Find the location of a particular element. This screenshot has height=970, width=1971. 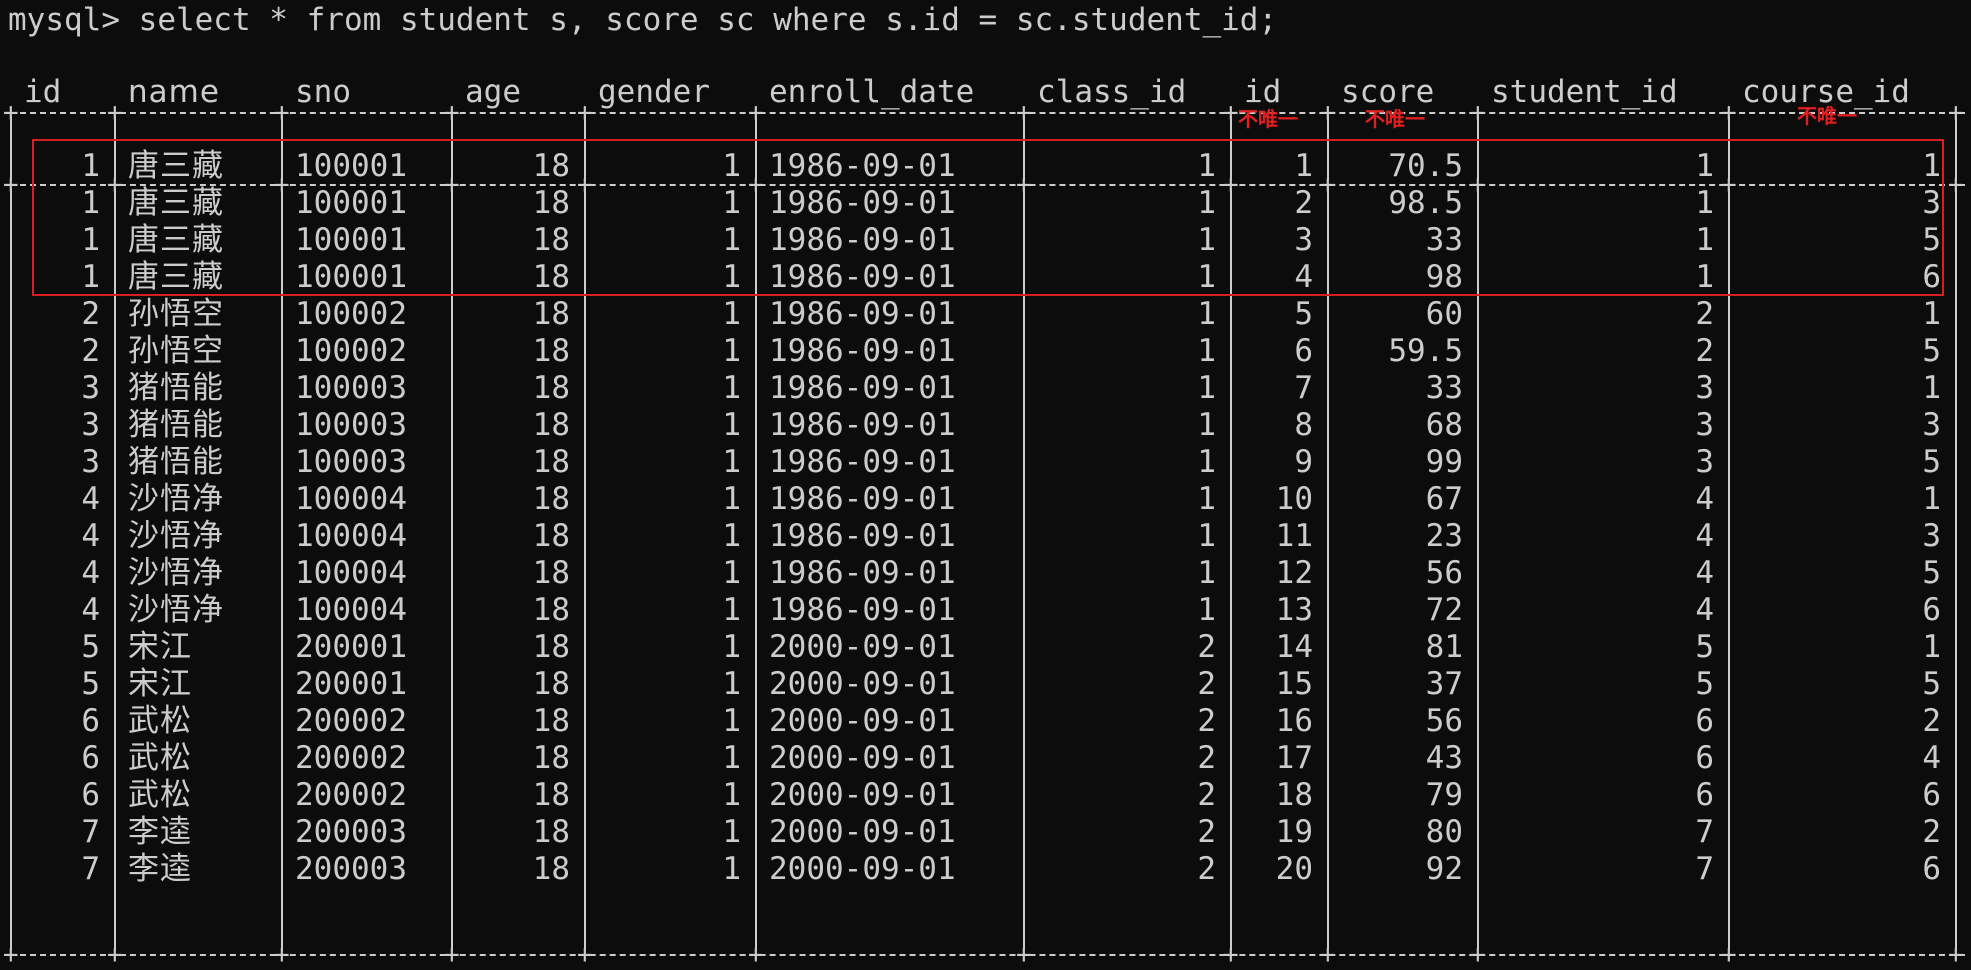

table-cell: 8 is located at coordinates (1303, 425).